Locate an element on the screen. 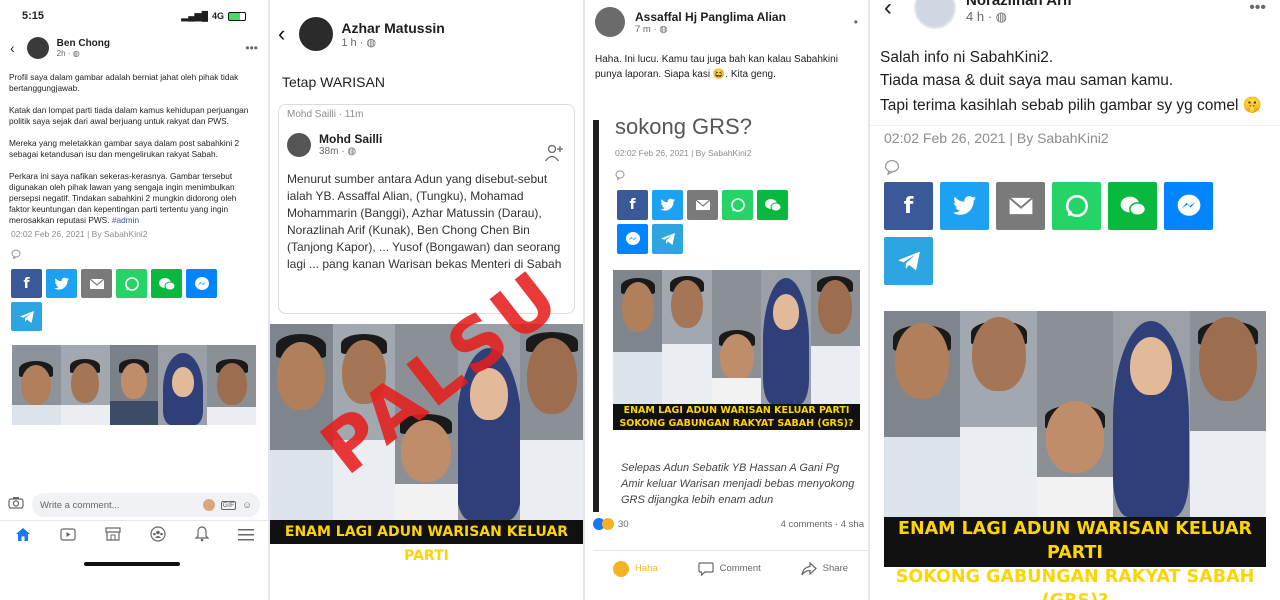 This screenshot has width=1280, height=600. watch-icon is located at coordinates (67, 536).